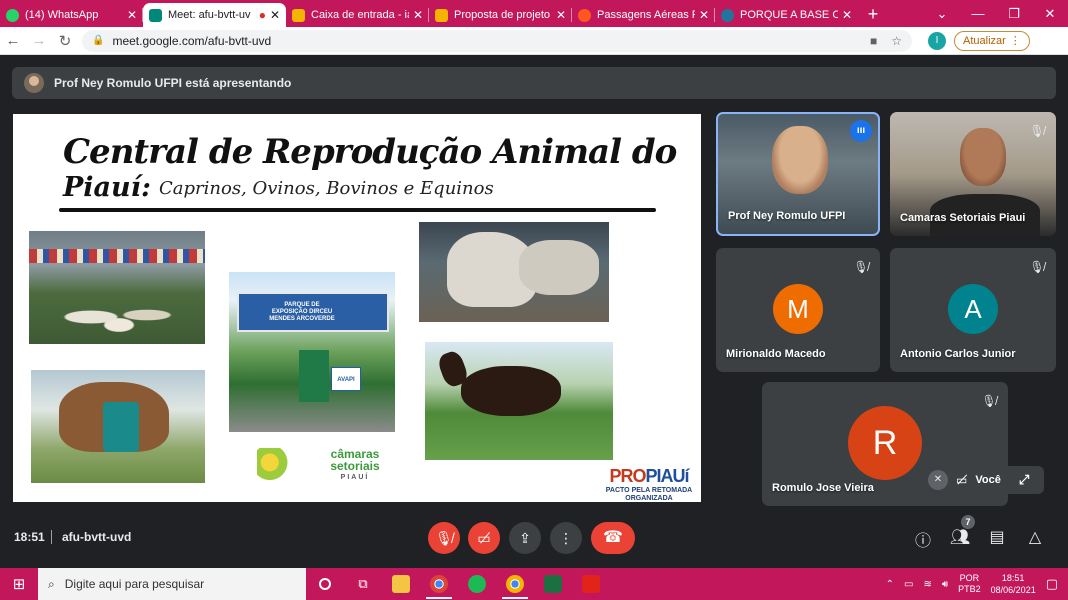 This screenshot has height=600, width=1068. What do you see at coordinates (823, 488) in the screenshot?
I see `participant-name: Romulo Jose Vieira` at bounding box center [823, 488].